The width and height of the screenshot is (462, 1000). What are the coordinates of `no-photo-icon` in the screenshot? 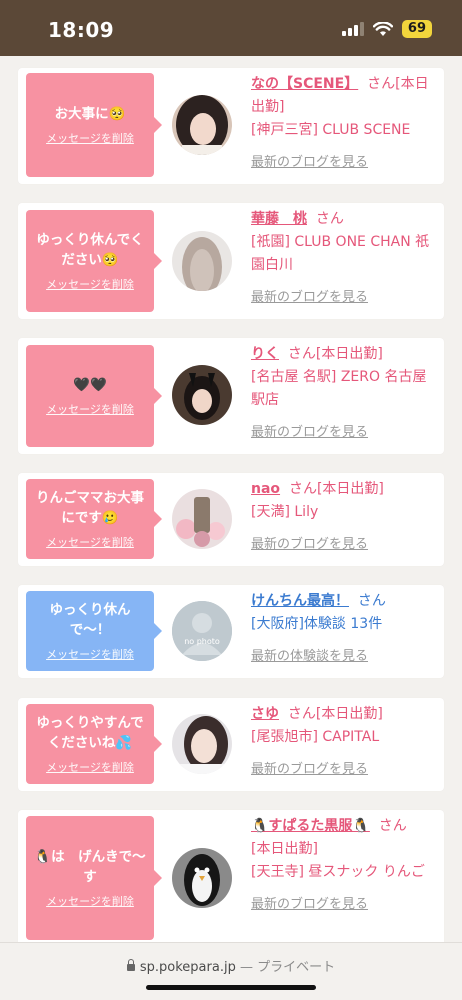 It's located at (202, 631).